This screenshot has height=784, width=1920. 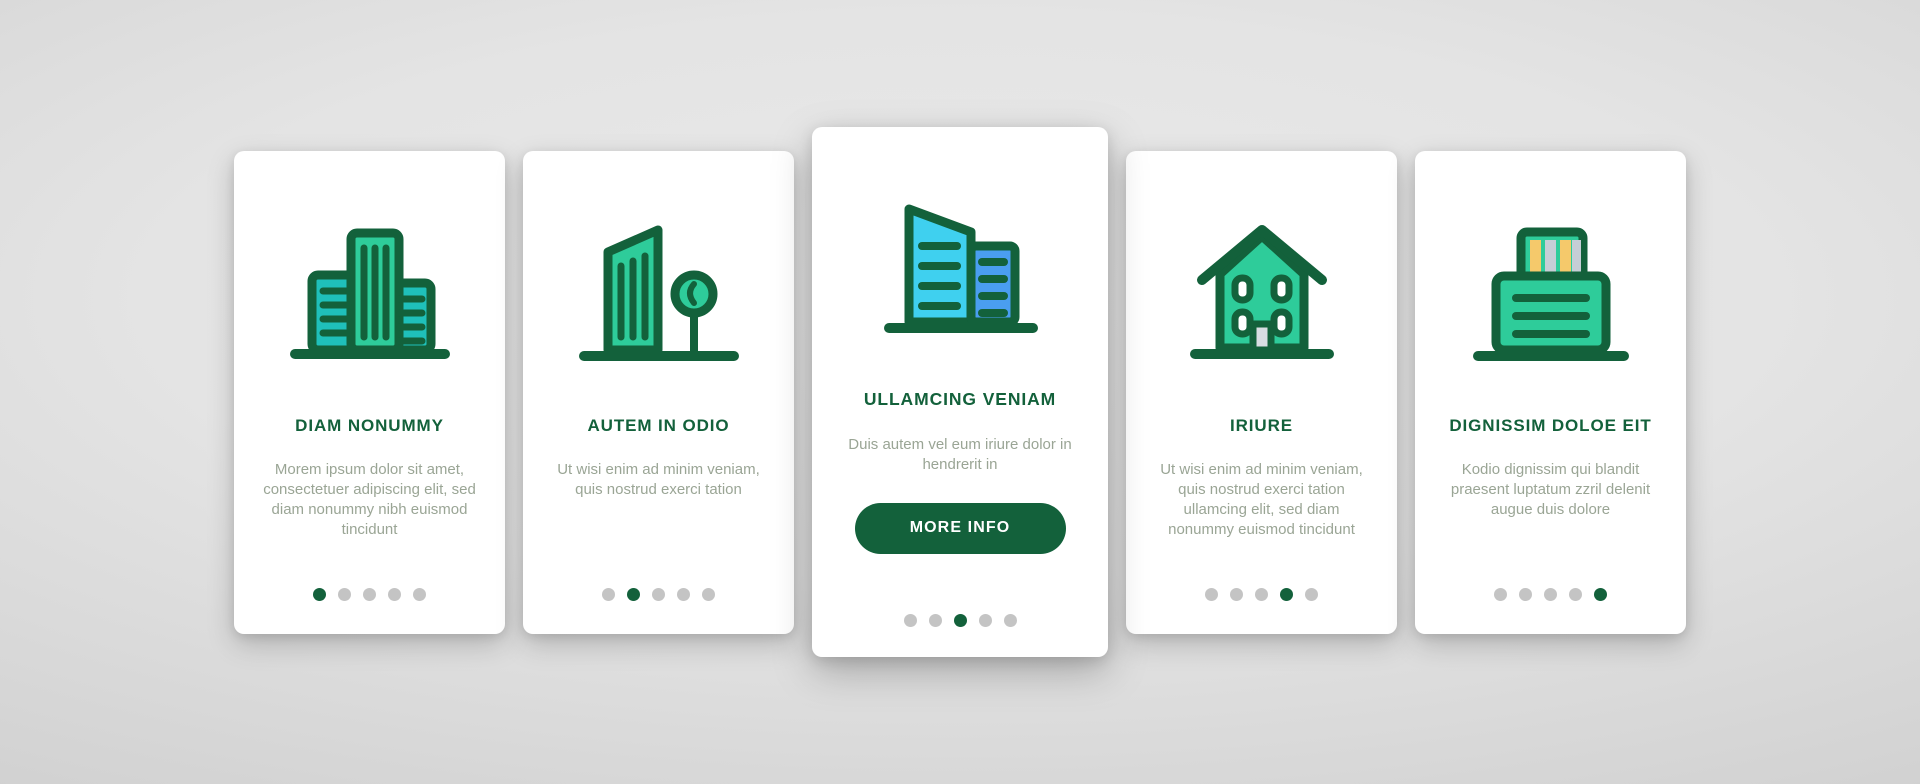 I want to click on card-title: DIGNISSIM DOLOE EIT, so click(x=1550, y=425).